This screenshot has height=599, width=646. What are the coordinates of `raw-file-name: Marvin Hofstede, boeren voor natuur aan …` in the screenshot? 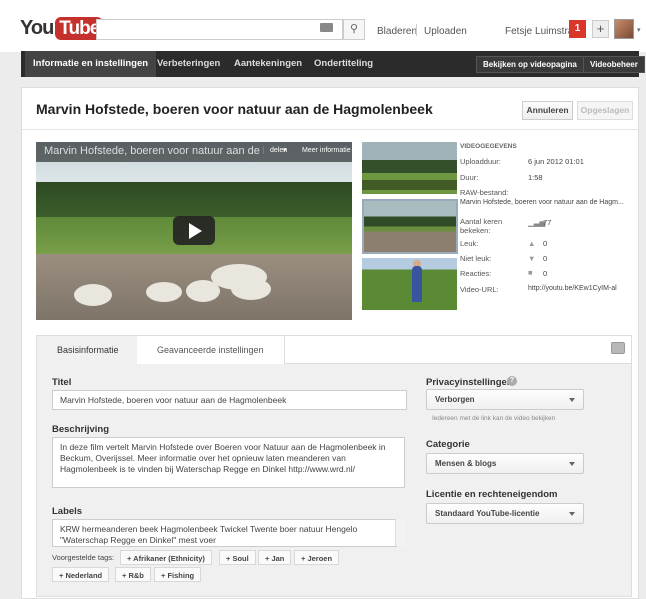 It's located at (542, 202).